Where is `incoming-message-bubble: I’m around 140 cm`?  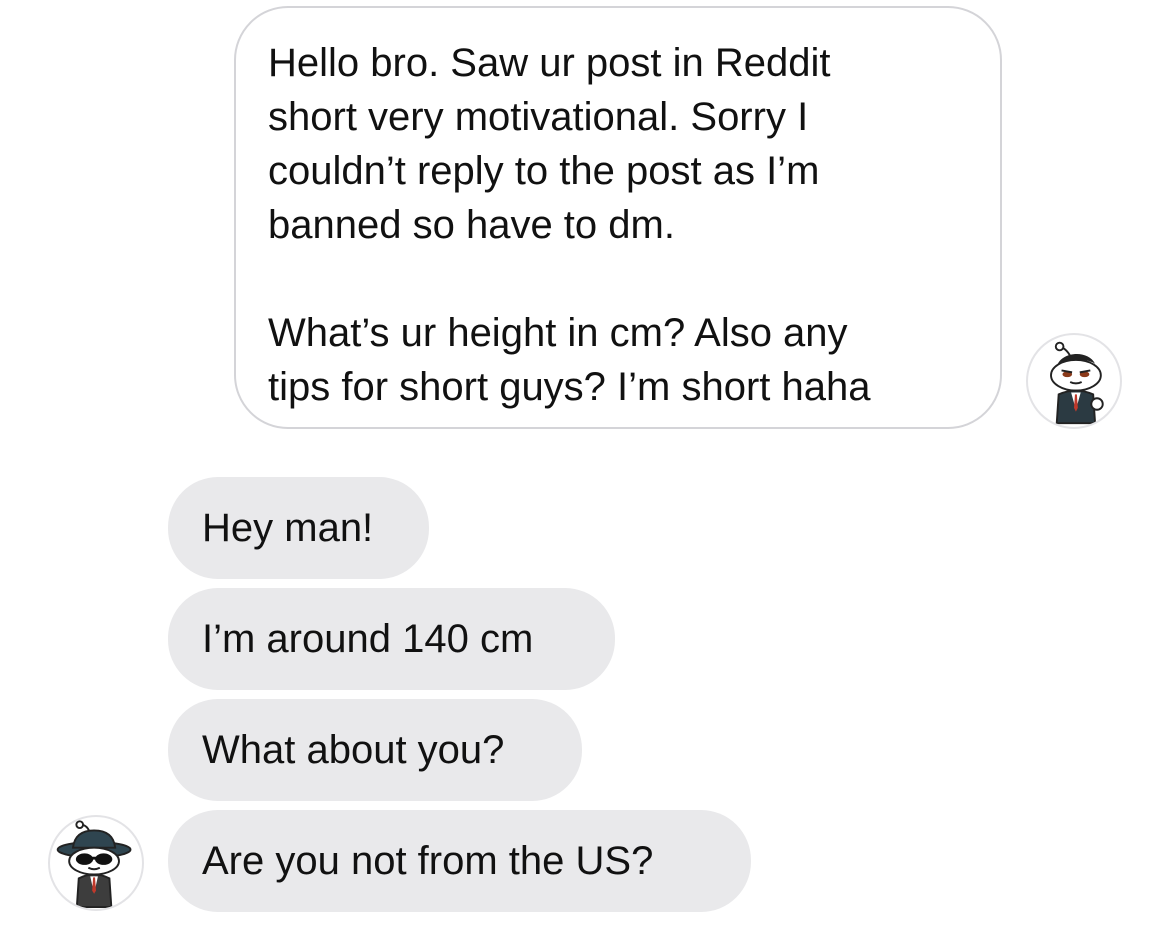
incoming-message-bubble: I’m around 140 cm is located at coordinates (391, 639).